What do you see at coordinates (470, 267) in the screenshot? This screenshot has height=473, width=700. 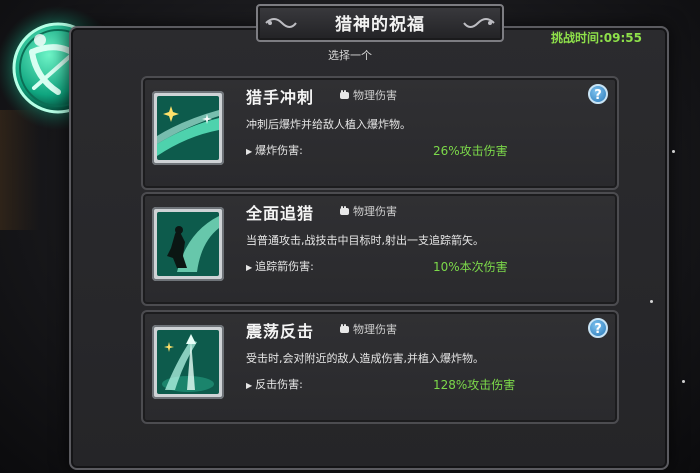 I see `stat-value: 10%本次伤害` at bounding box center [470, 267].